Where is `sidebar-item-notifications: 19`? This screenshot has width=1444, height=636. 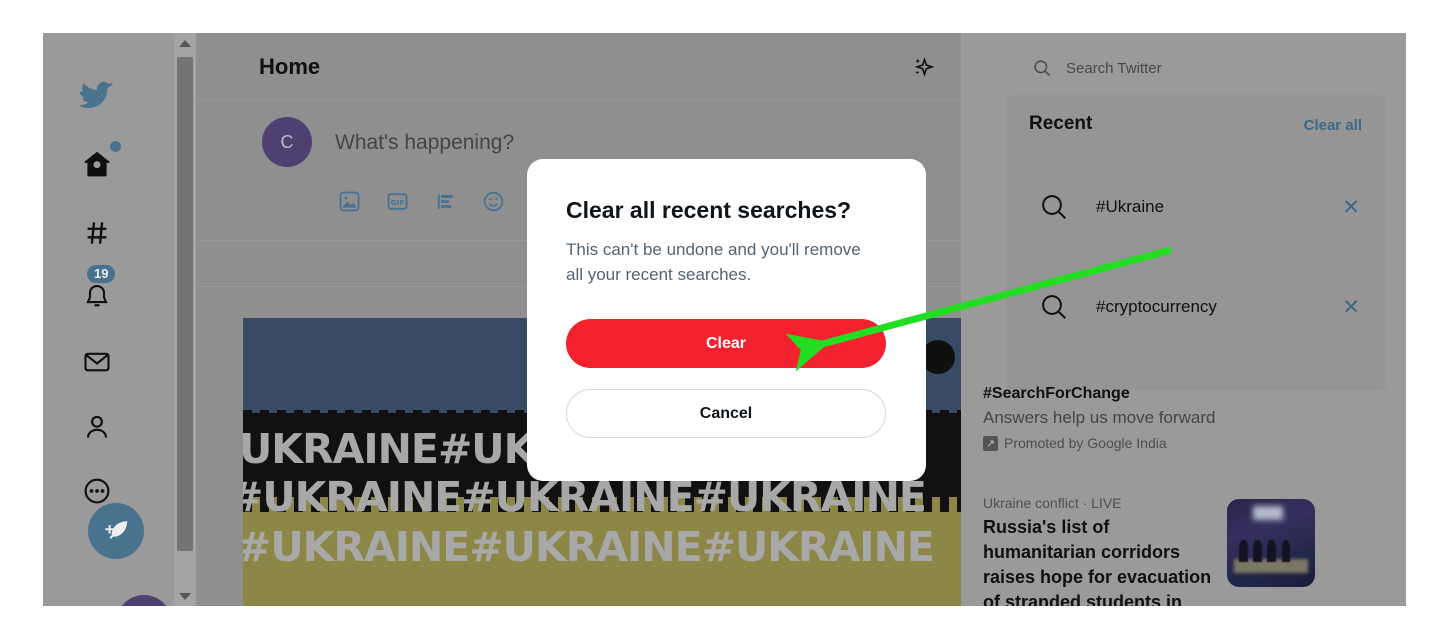
sidebar-item-notifications: 19 is located at coordinates (97, 294).